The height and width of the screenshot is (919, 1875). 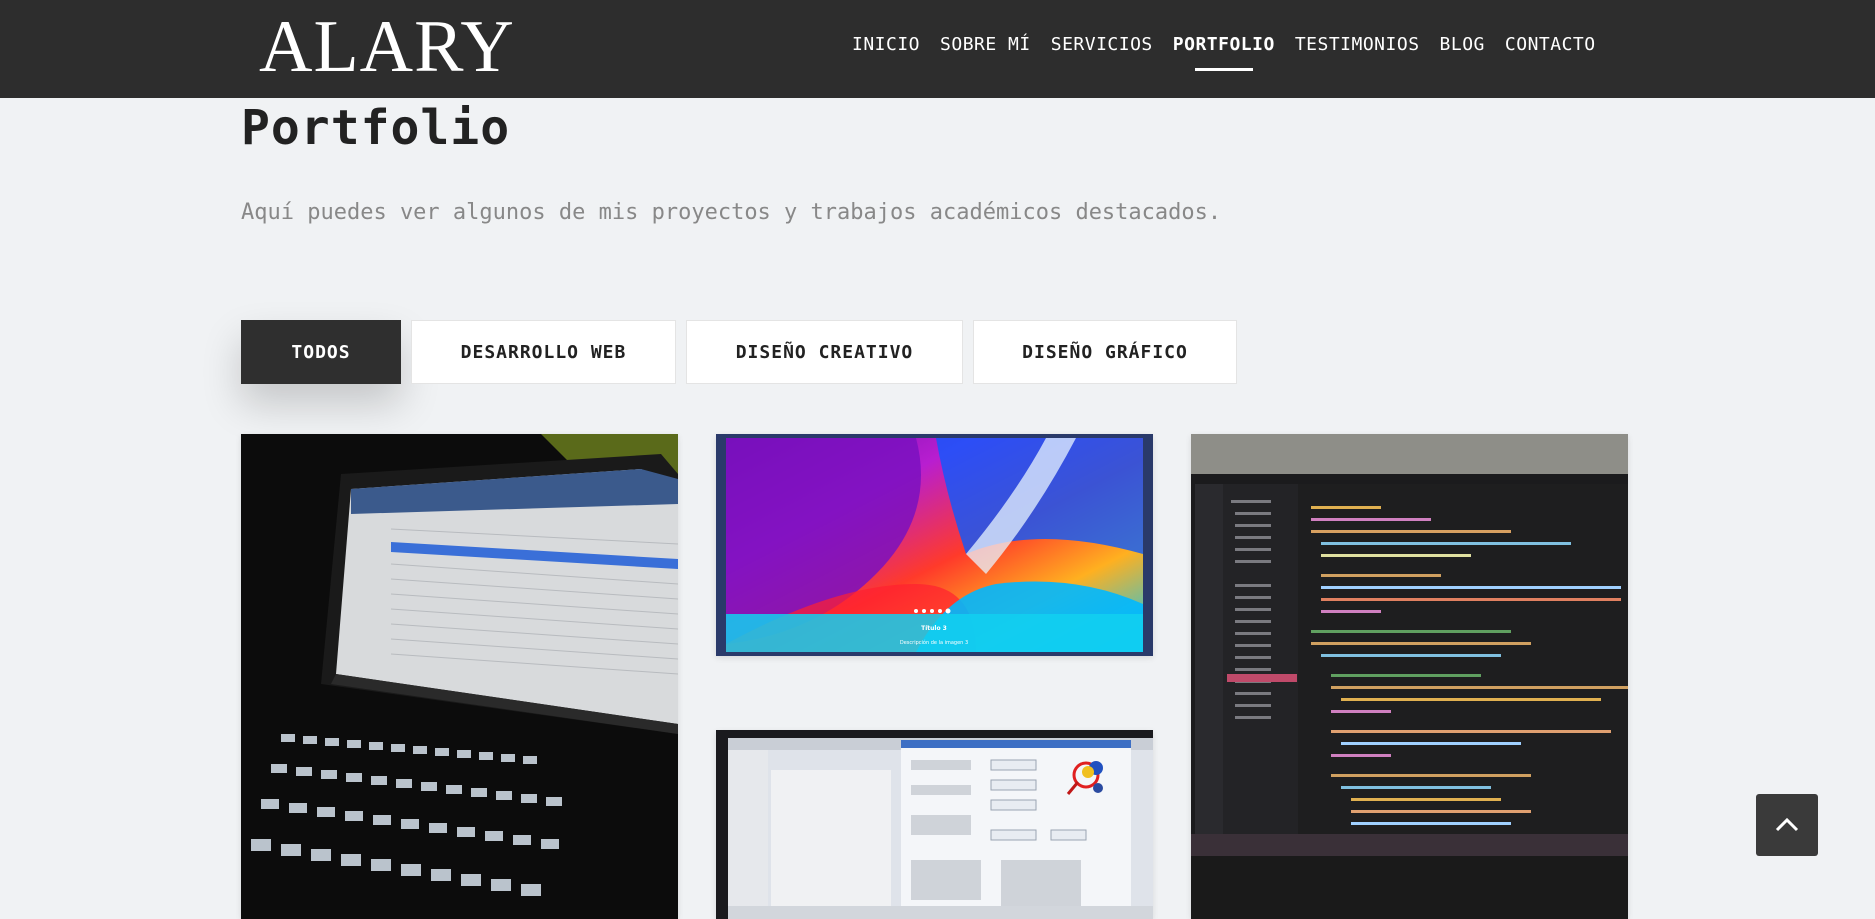 I want to click on filter-diseno-grafico-button: DISEÑO GRÁFICO, so click(x=1105, y=352).